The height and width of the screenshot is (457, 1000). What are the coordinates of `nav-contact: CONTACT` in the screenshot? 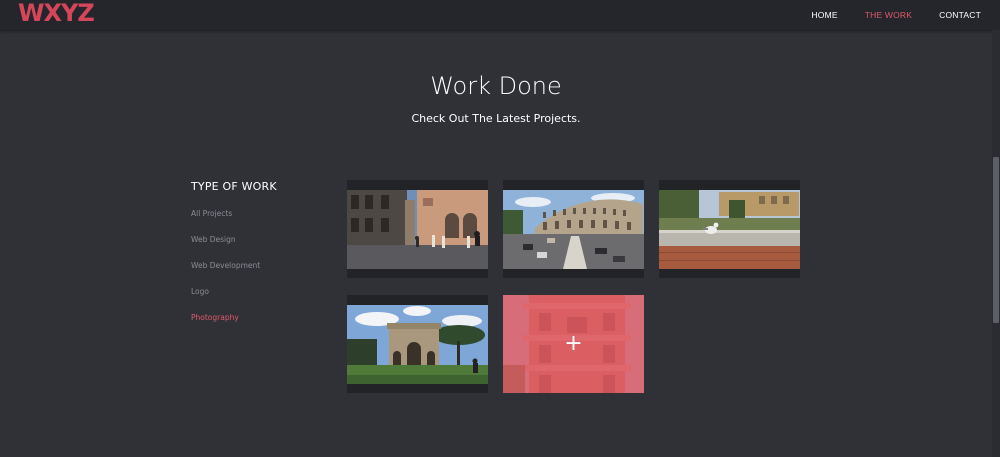 It's located at (960, 15).